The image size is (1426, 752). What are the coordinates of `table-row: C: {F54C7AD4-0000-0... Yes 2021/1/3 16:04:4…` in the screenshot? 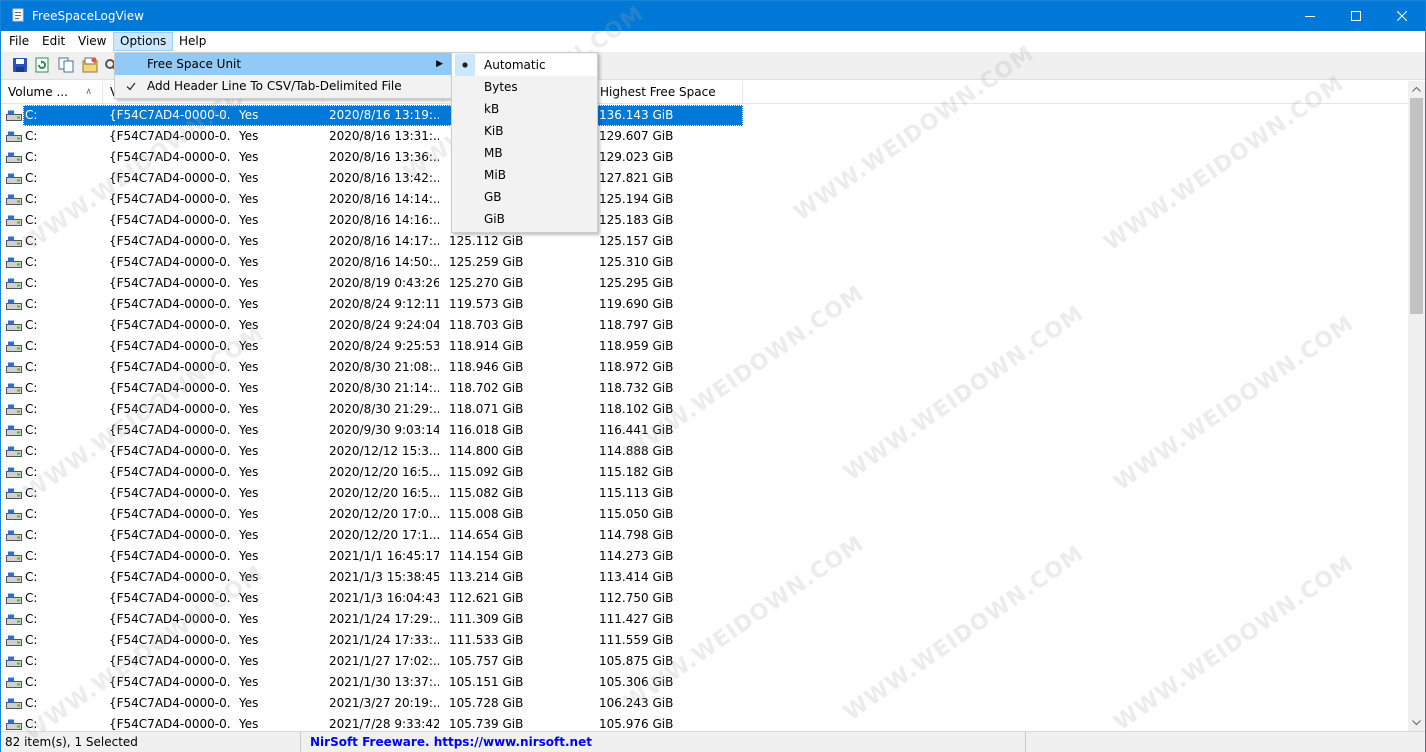 It's located at (704, 598).